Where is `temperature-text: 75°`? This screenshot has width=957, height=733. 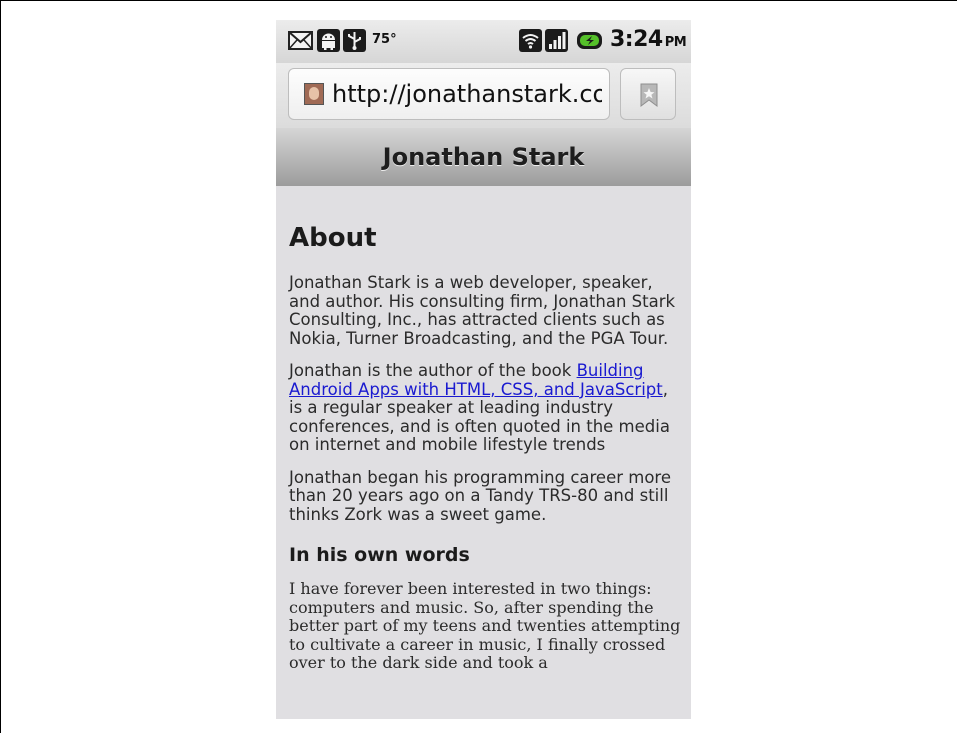
temperature-text: 75° is located at coordinates (384, 39).